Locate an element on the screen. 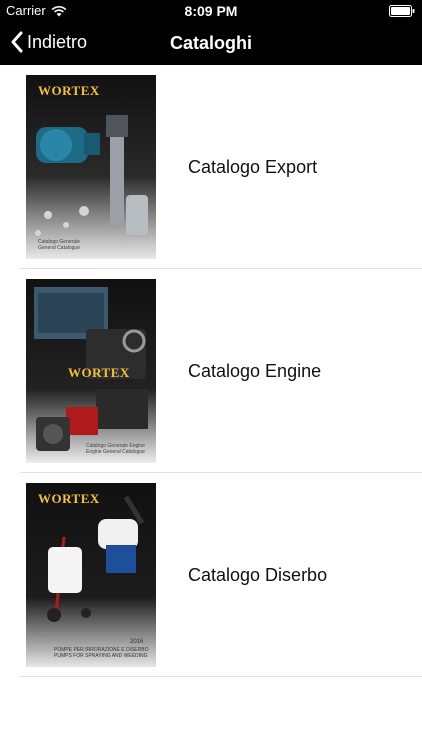 This screenshot has width=422, height=750. catalog-row-label: Catalogo Engine is located at coordinates (255, 371).